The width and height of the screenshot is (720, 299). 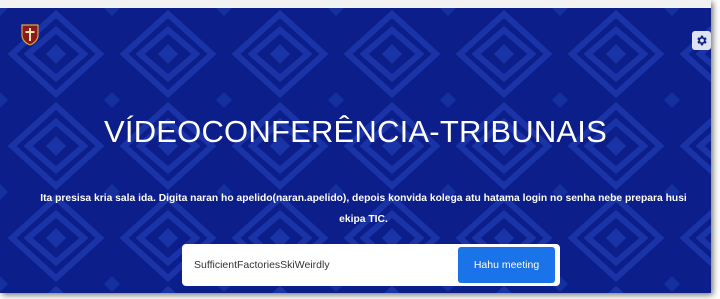 I want to click on gear-icon, so click(x=702, y=40).